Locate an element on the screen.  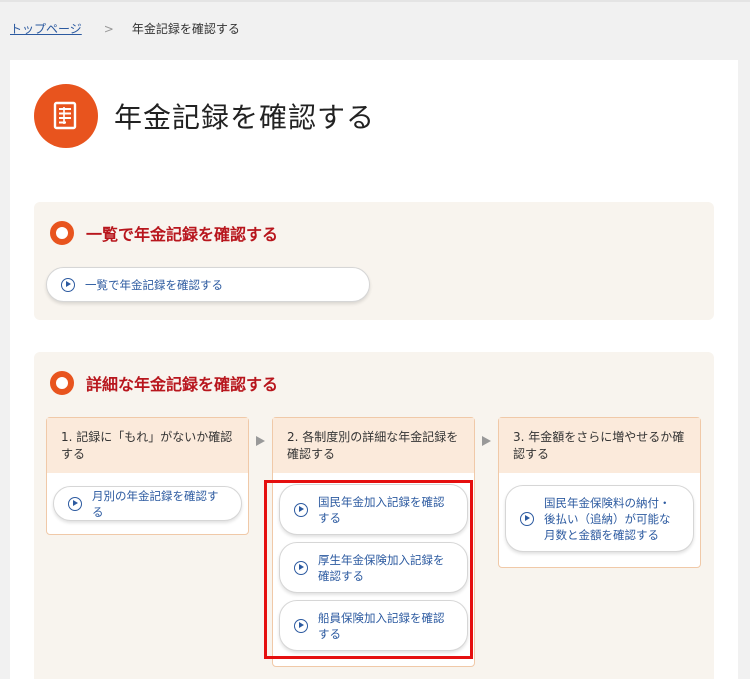
document-list-icon is located at coordinates (66, 116).